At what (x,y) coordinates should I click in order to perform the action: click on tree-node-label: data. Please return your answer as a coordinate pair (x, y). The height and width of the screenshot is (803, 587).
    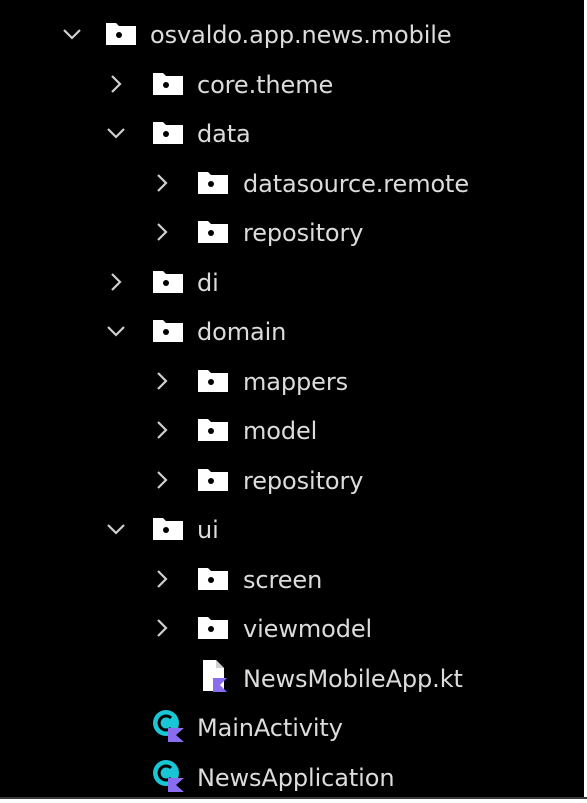
    Looking at the image, I should click on (224, 134).